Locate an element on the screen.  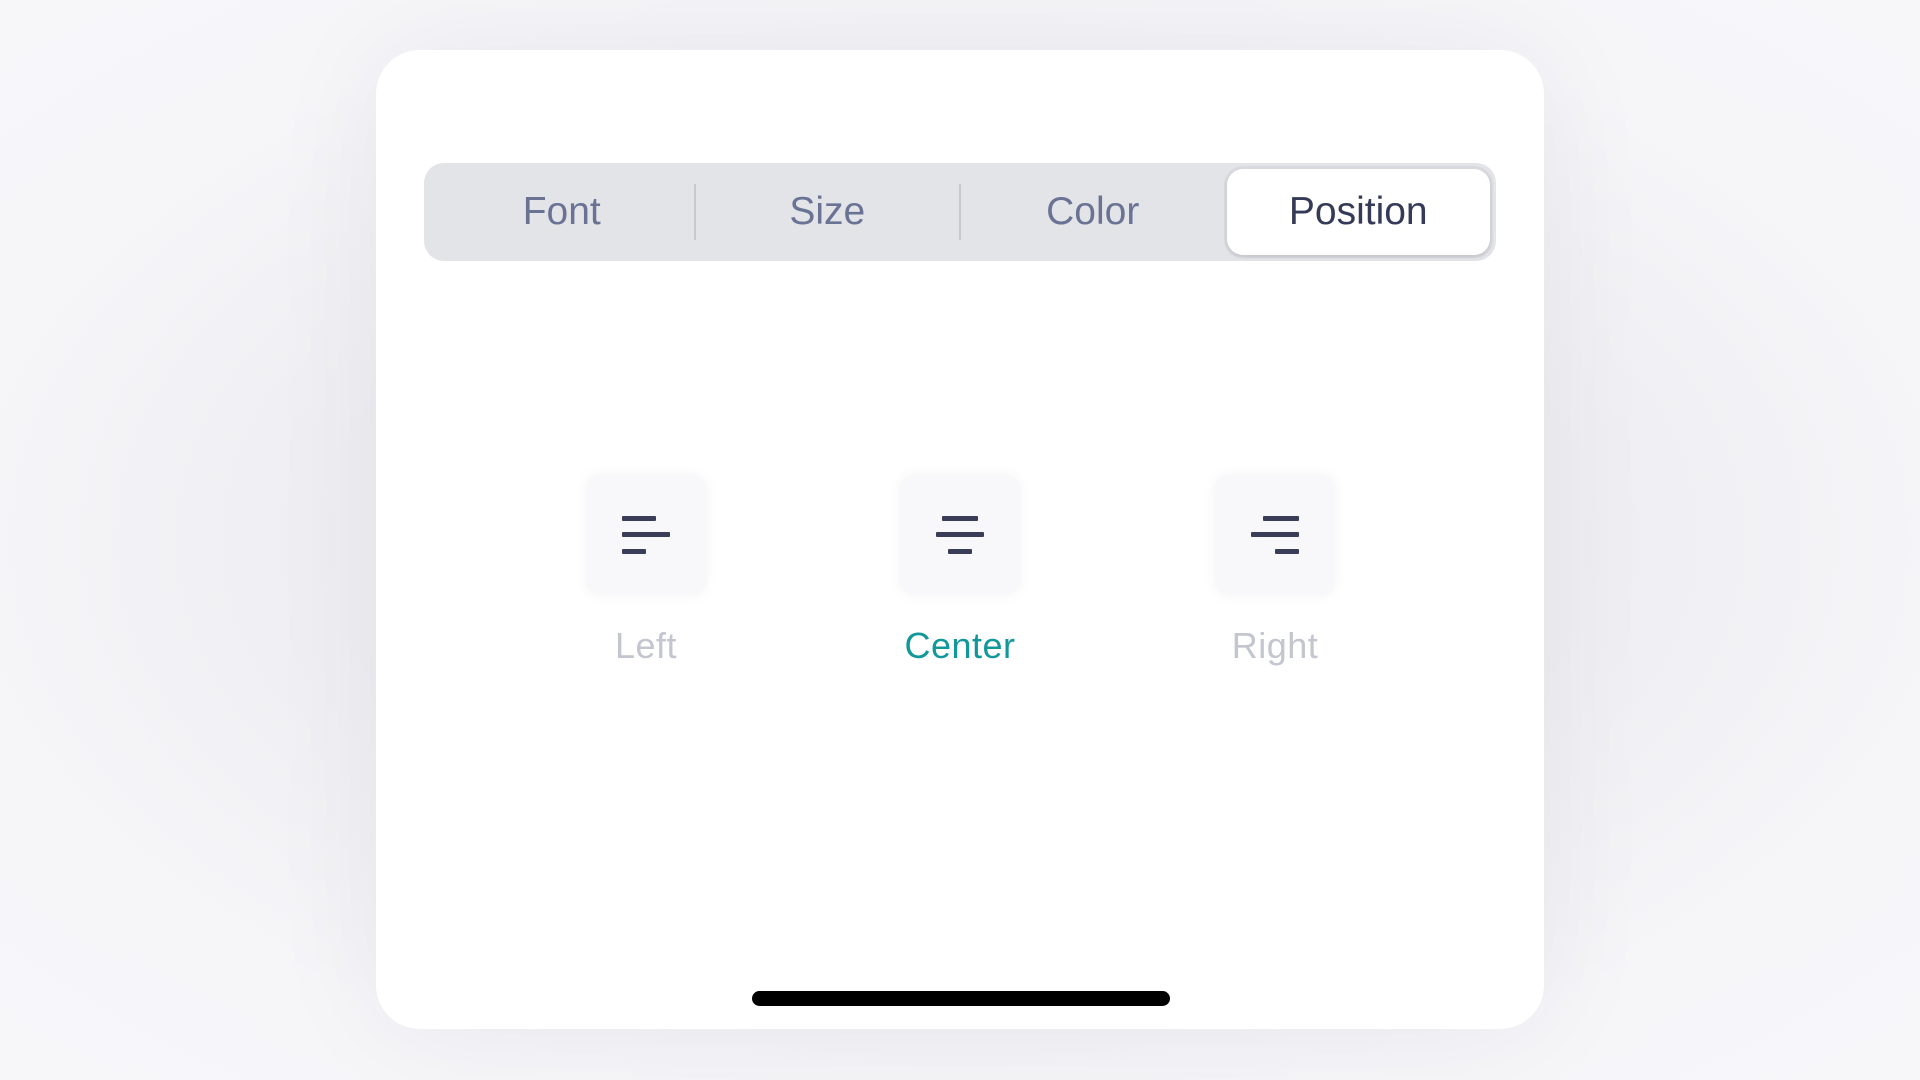
align-right-label: Right is located at coordinates (1275, 645).